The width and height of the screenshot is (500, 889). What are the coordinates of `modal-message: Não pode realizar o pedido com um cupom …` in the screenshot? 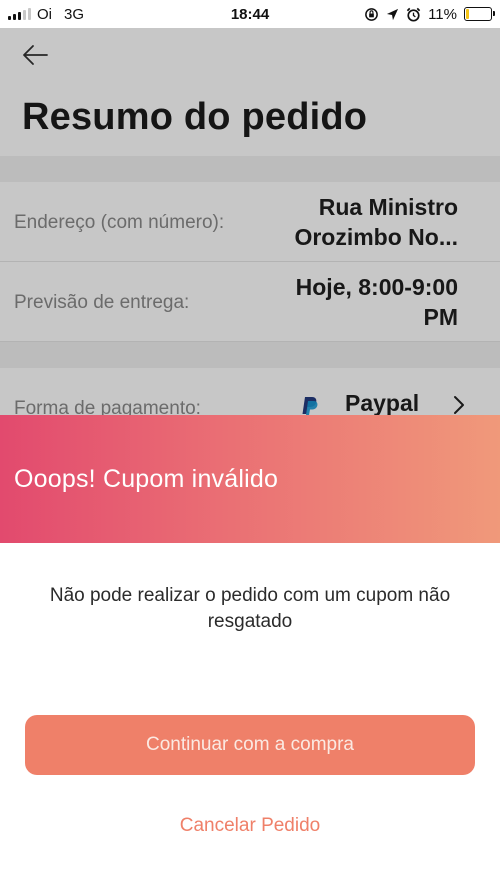 It's located at (250, 608).